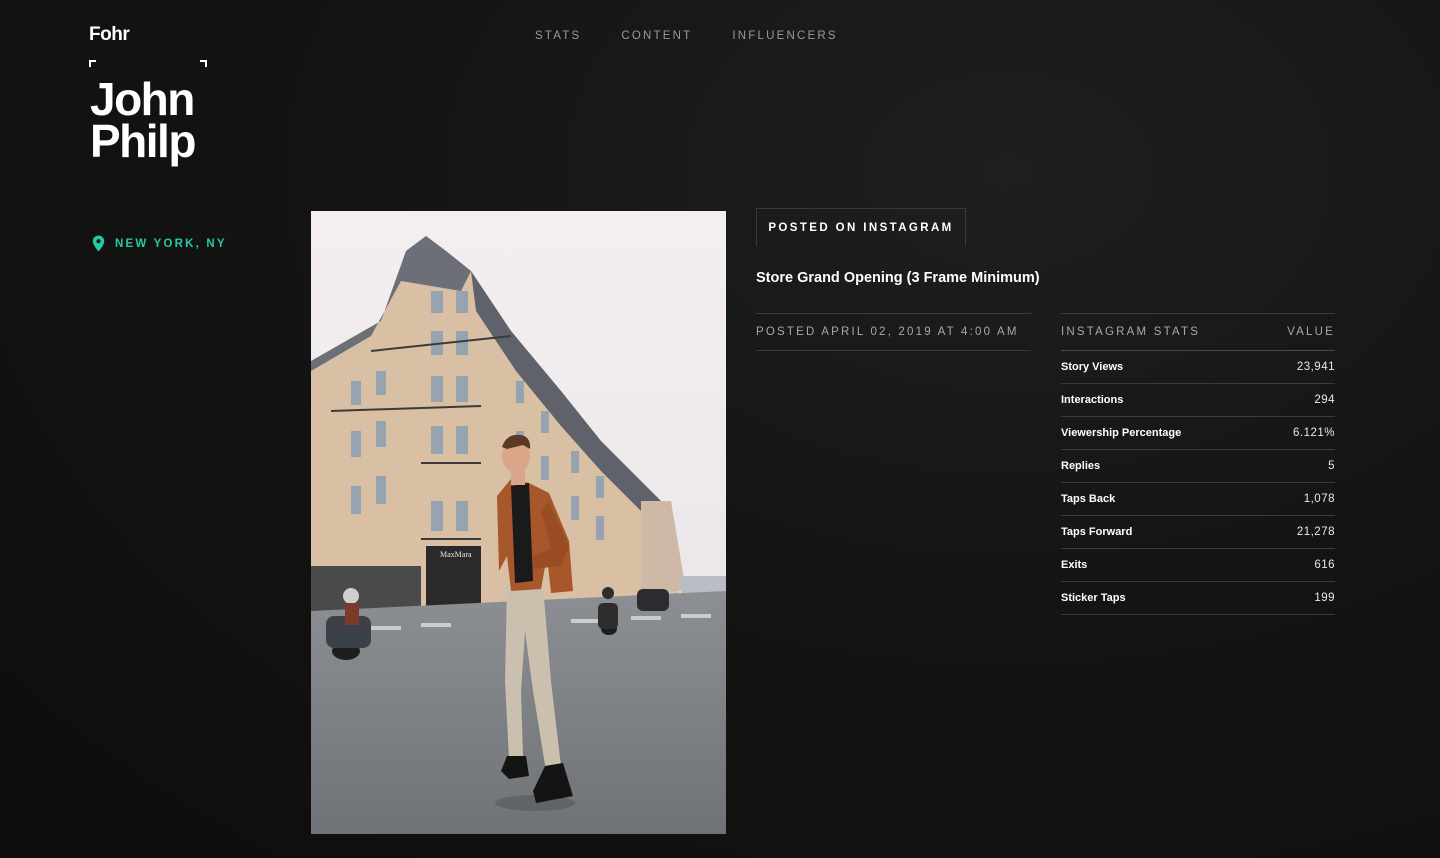 The height and width of the screenshot is (858, 1440). I want to click on top-nav: STATS CONTENT INFLUENCERS, so click(686, 36).